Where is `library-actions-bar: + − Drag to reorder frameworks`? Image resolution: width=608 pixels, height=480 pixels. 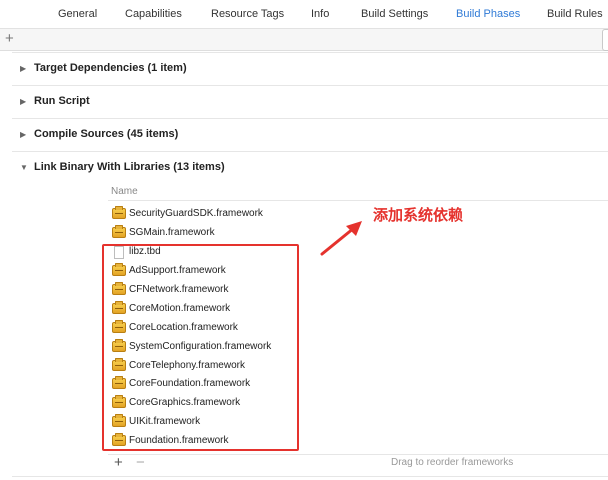 library-actions-bar: + − Drag to reorder frameworks is located at coordinates (358, 463).